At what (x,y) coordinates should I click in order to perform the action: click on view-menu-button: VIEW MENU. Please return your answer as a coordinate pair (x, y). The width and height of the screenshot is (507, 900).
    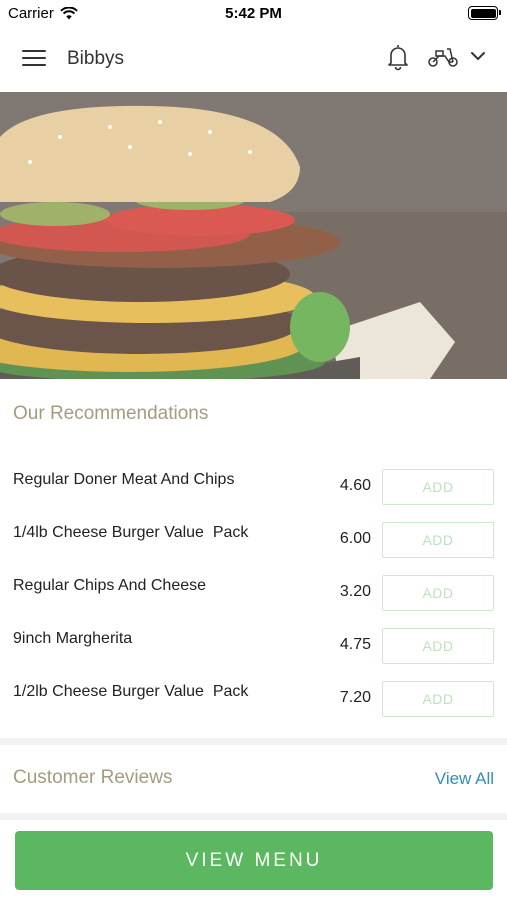
    Looking at the image, I should click on (254, 860).